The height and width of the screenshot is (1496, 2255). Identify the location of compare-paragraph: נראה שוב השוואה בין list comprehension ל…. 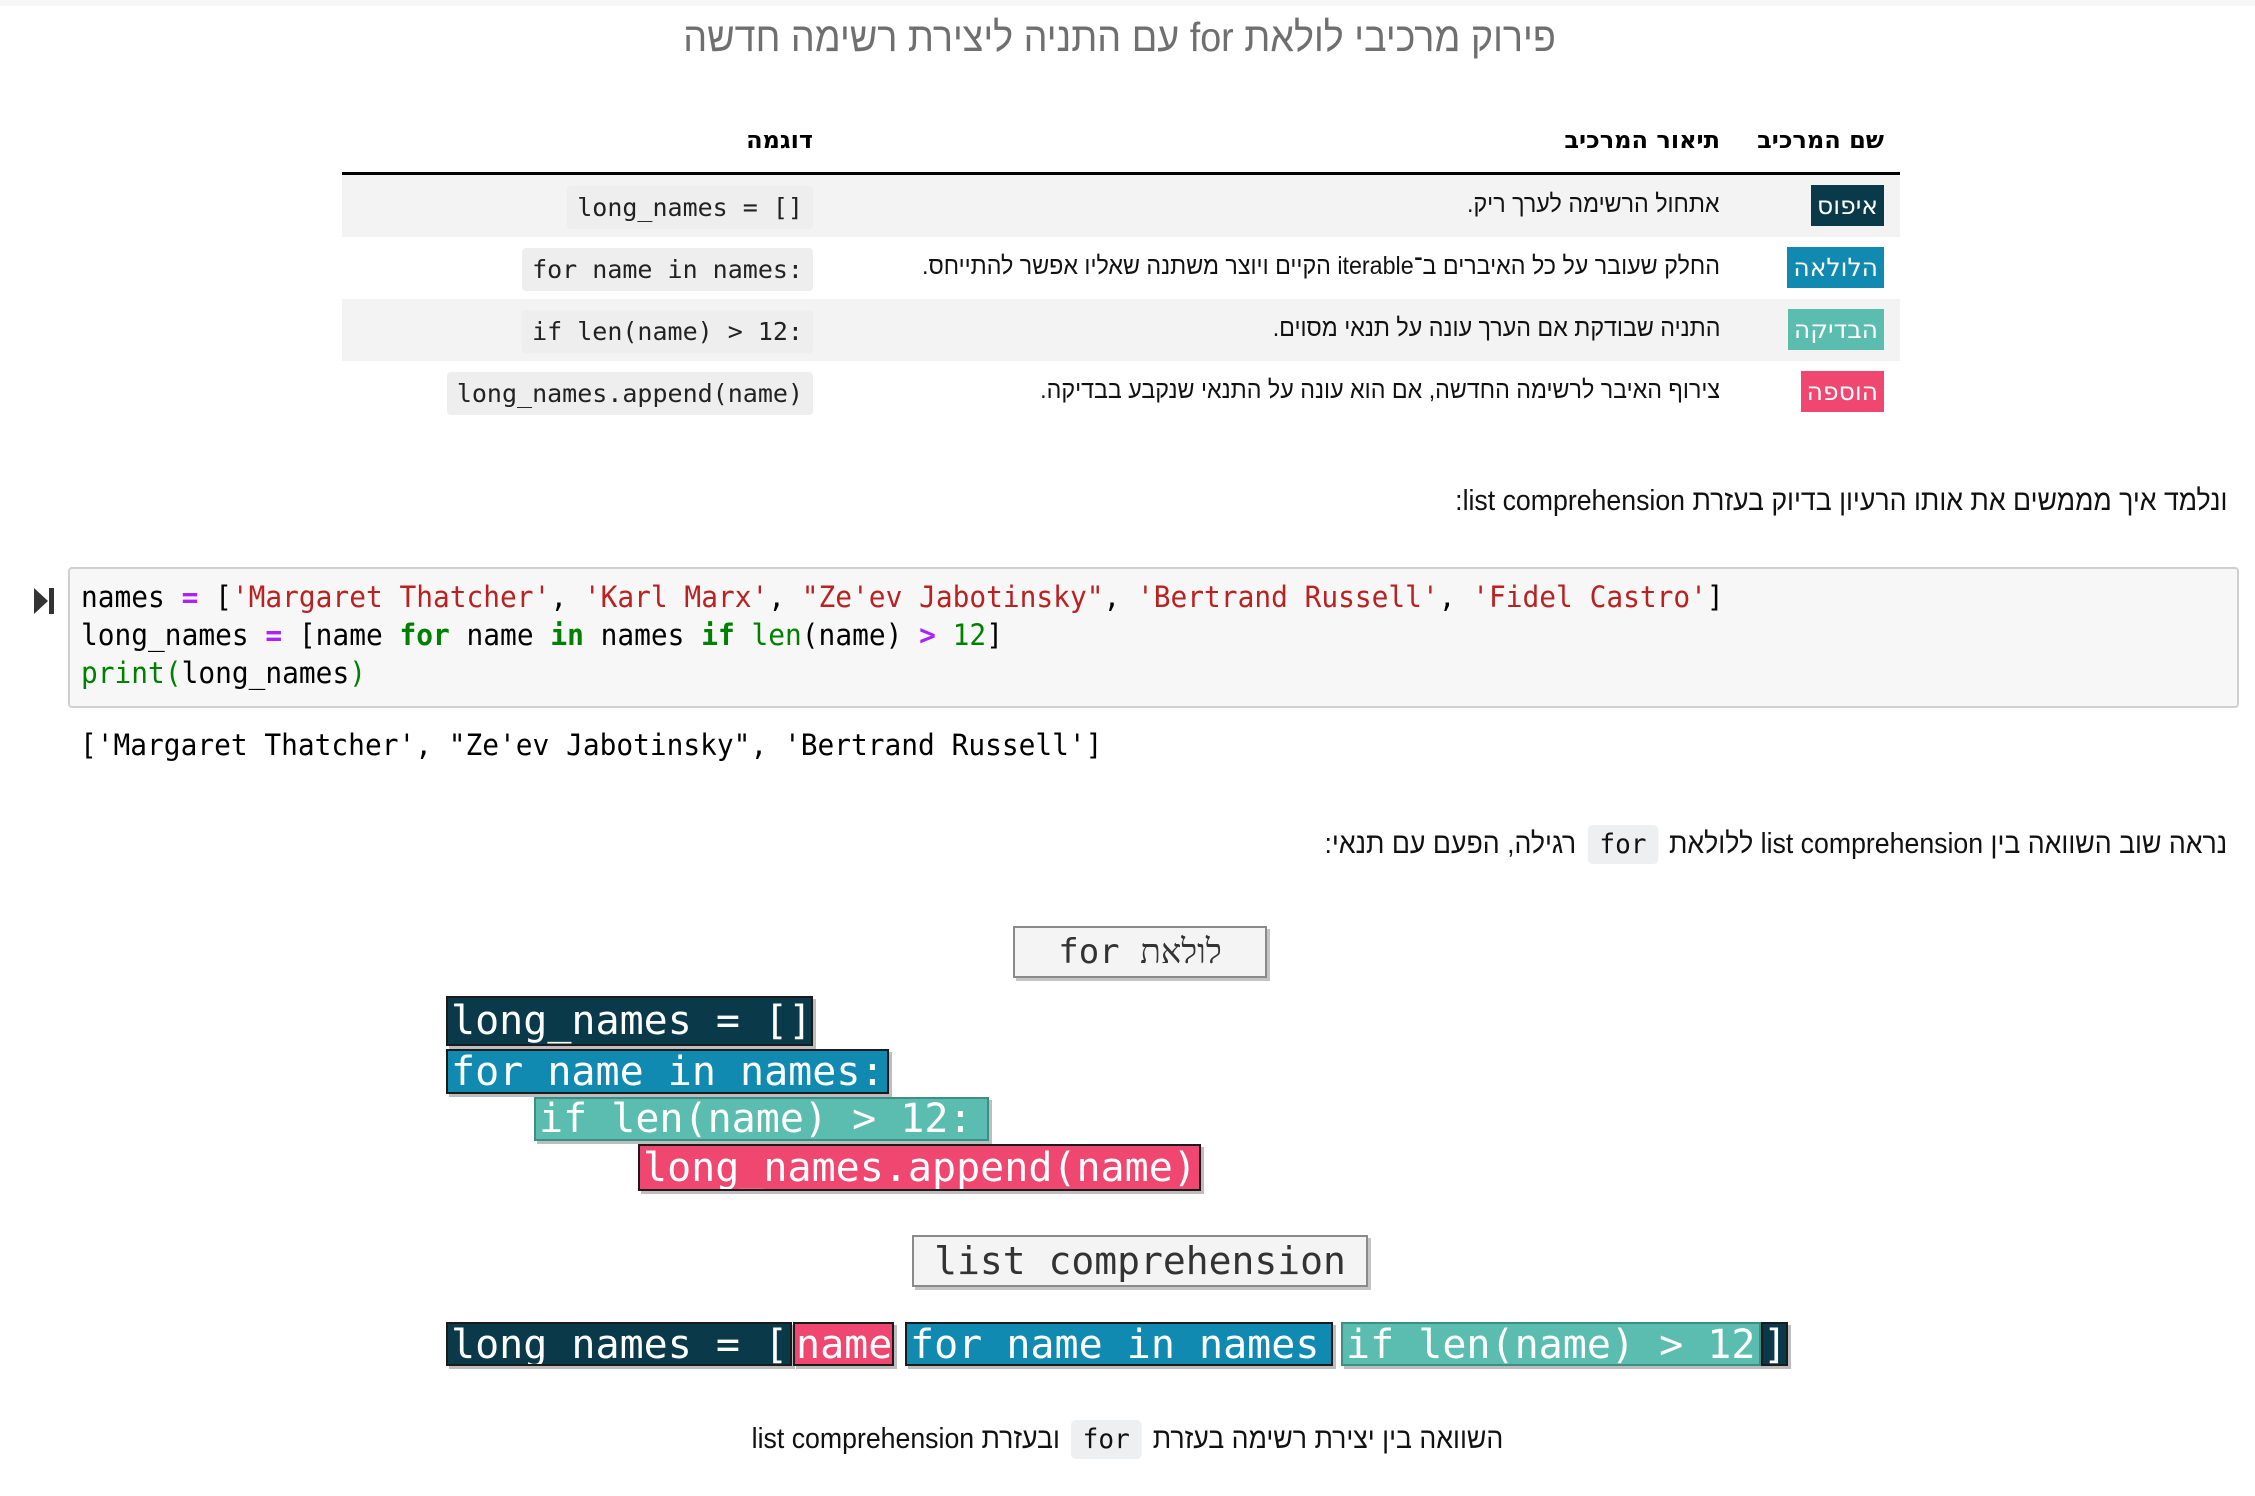
(1775, 844).